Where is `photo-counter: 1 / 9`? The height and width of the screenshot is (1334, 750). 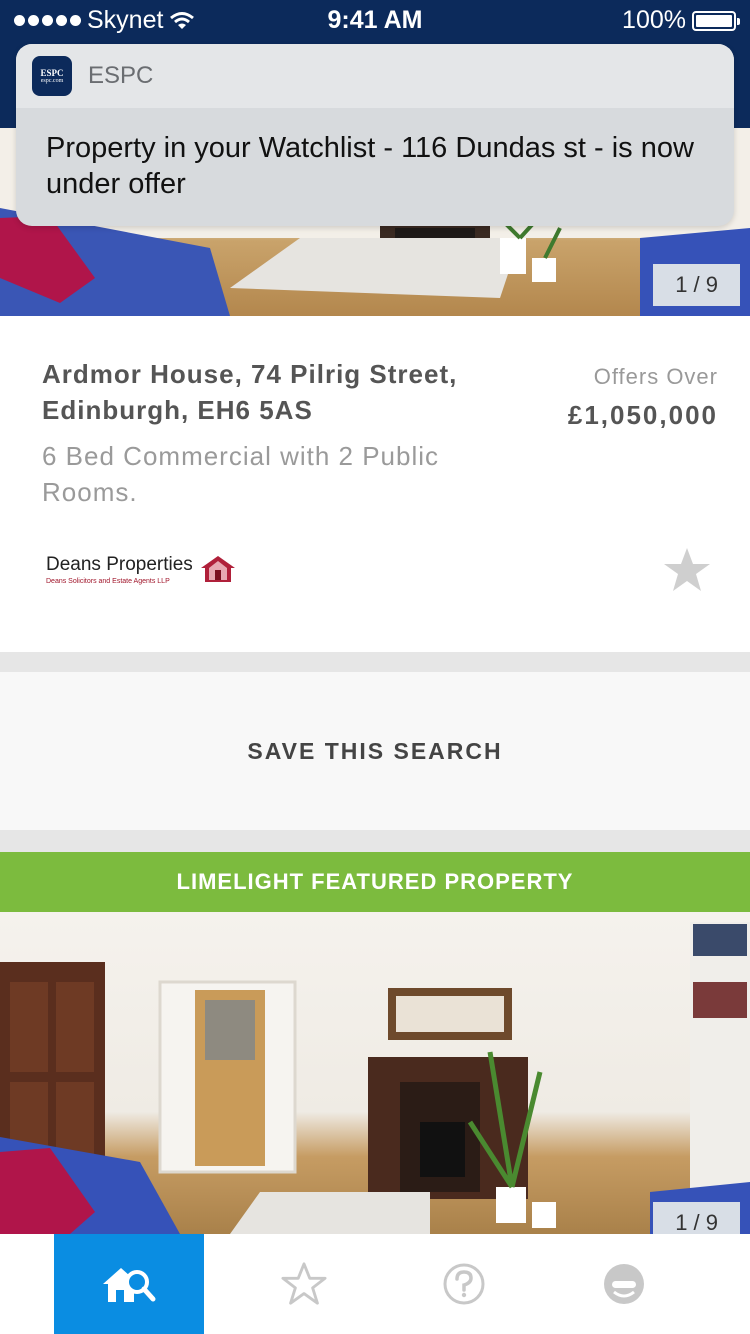 photo-counter: 1 / 9 is located at coordinates (696, 285).